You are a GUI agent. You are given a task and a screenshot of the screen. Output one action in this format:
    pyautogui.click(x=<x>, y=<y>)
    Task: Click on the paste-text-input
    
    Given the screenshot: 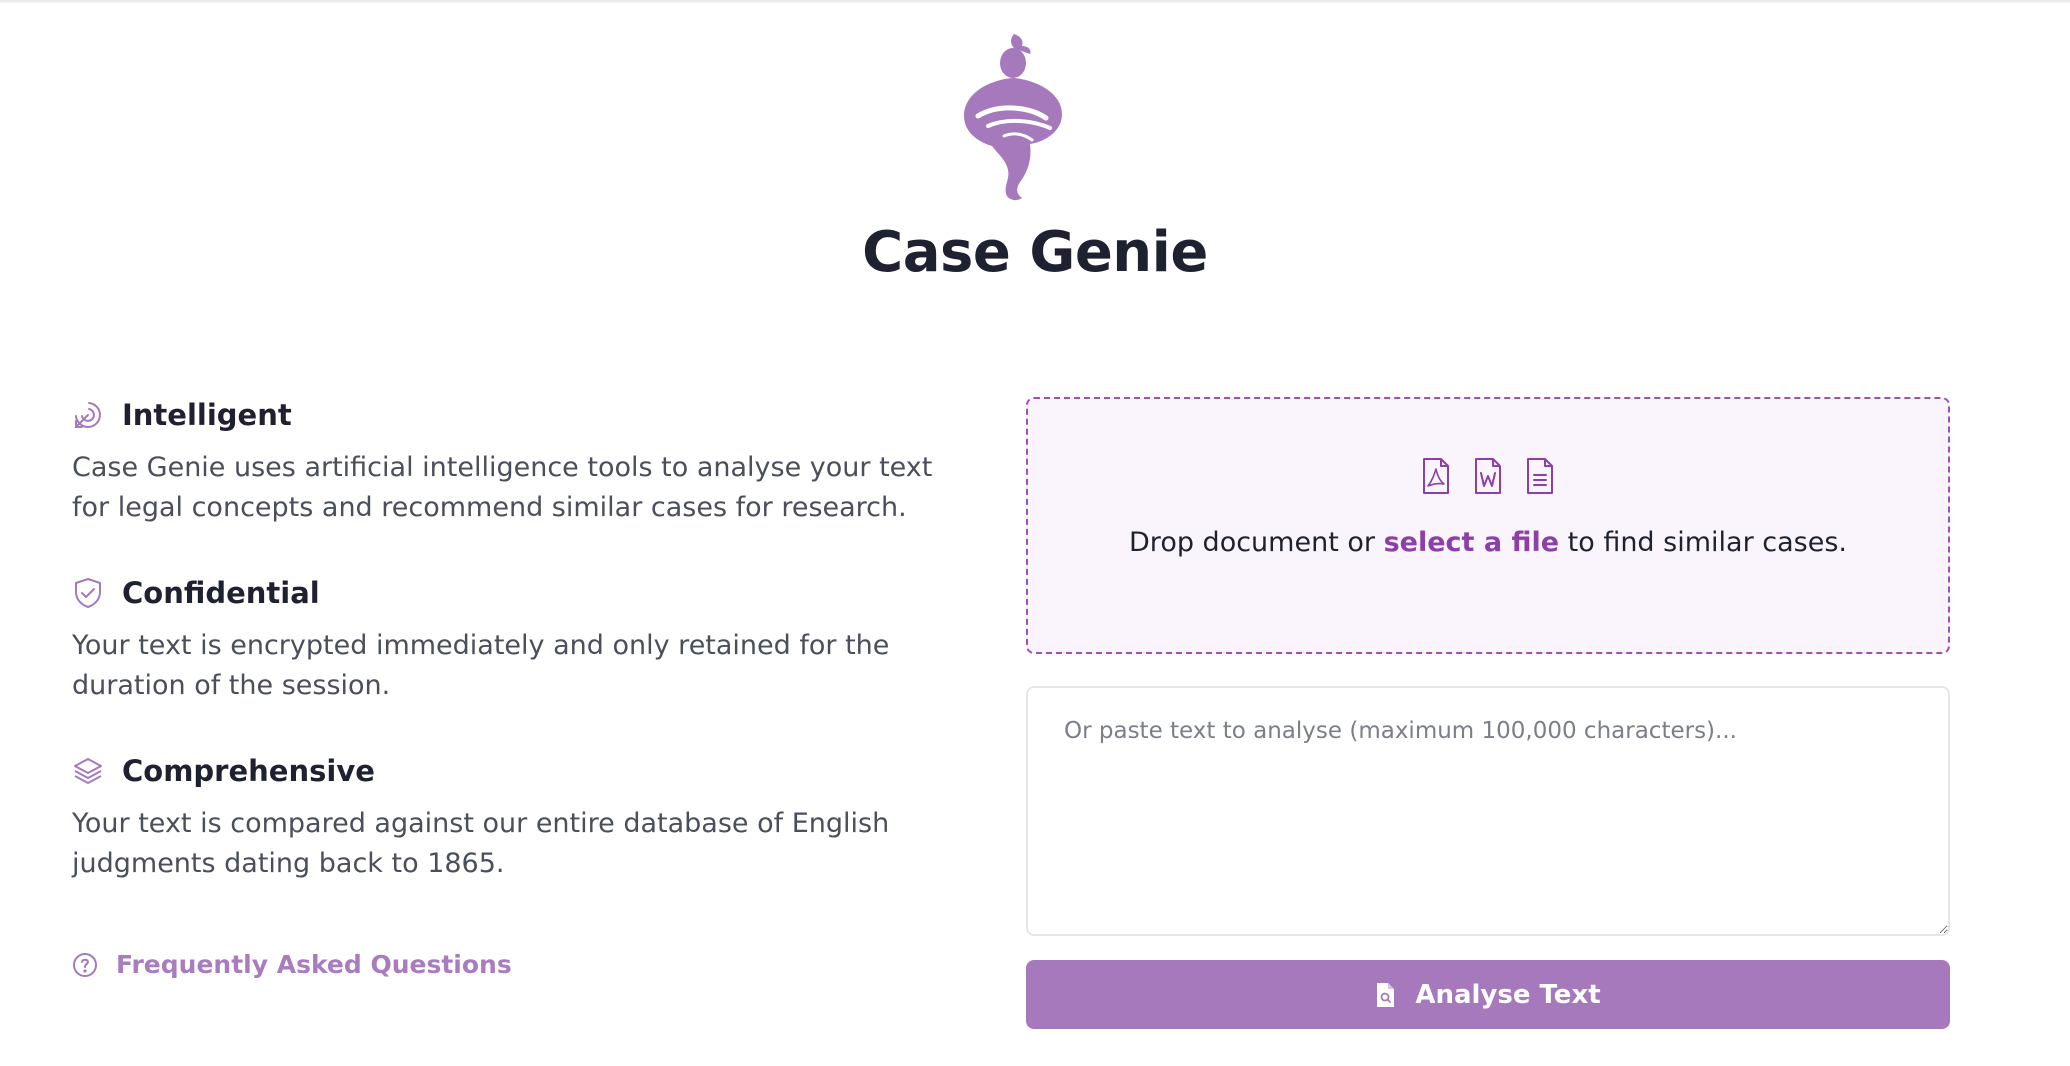 What is the action you would take?
    pyautogui.click(x=1488, y=811)
    